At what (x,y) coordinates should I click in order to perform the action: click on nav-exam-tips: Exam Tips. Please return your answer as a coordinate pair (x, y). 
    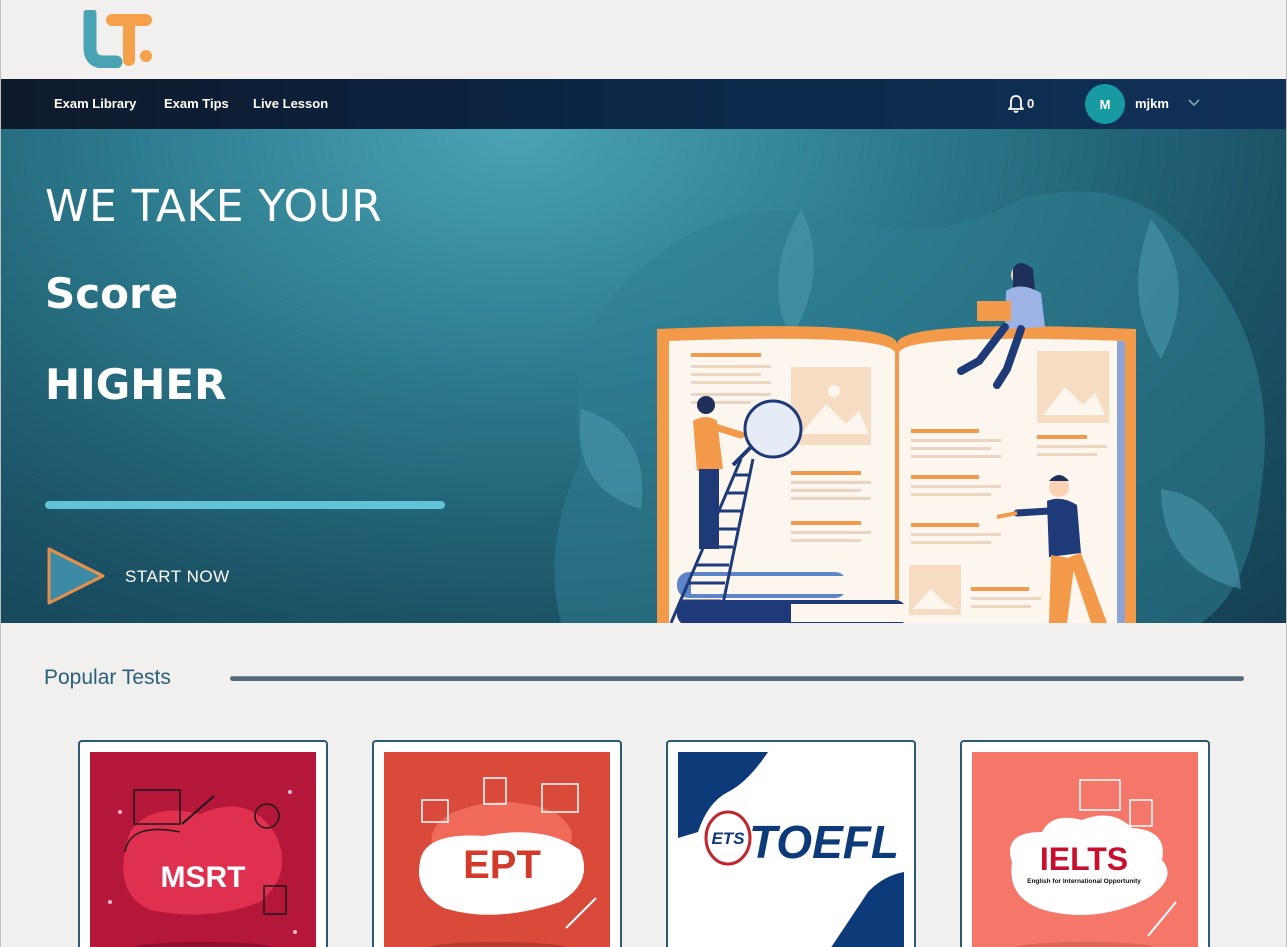
    Looking at the image, I should click on (196, 103).